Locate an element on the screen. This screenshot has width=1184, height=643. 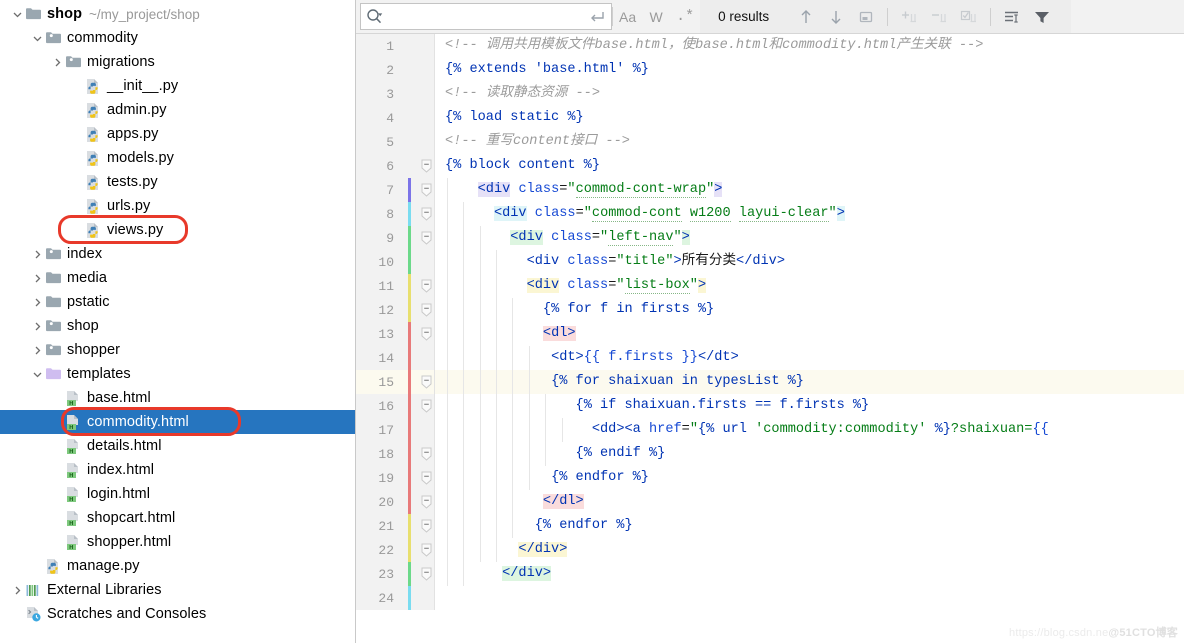
tree-item-shop: shop is located at coordinates (177, 326).